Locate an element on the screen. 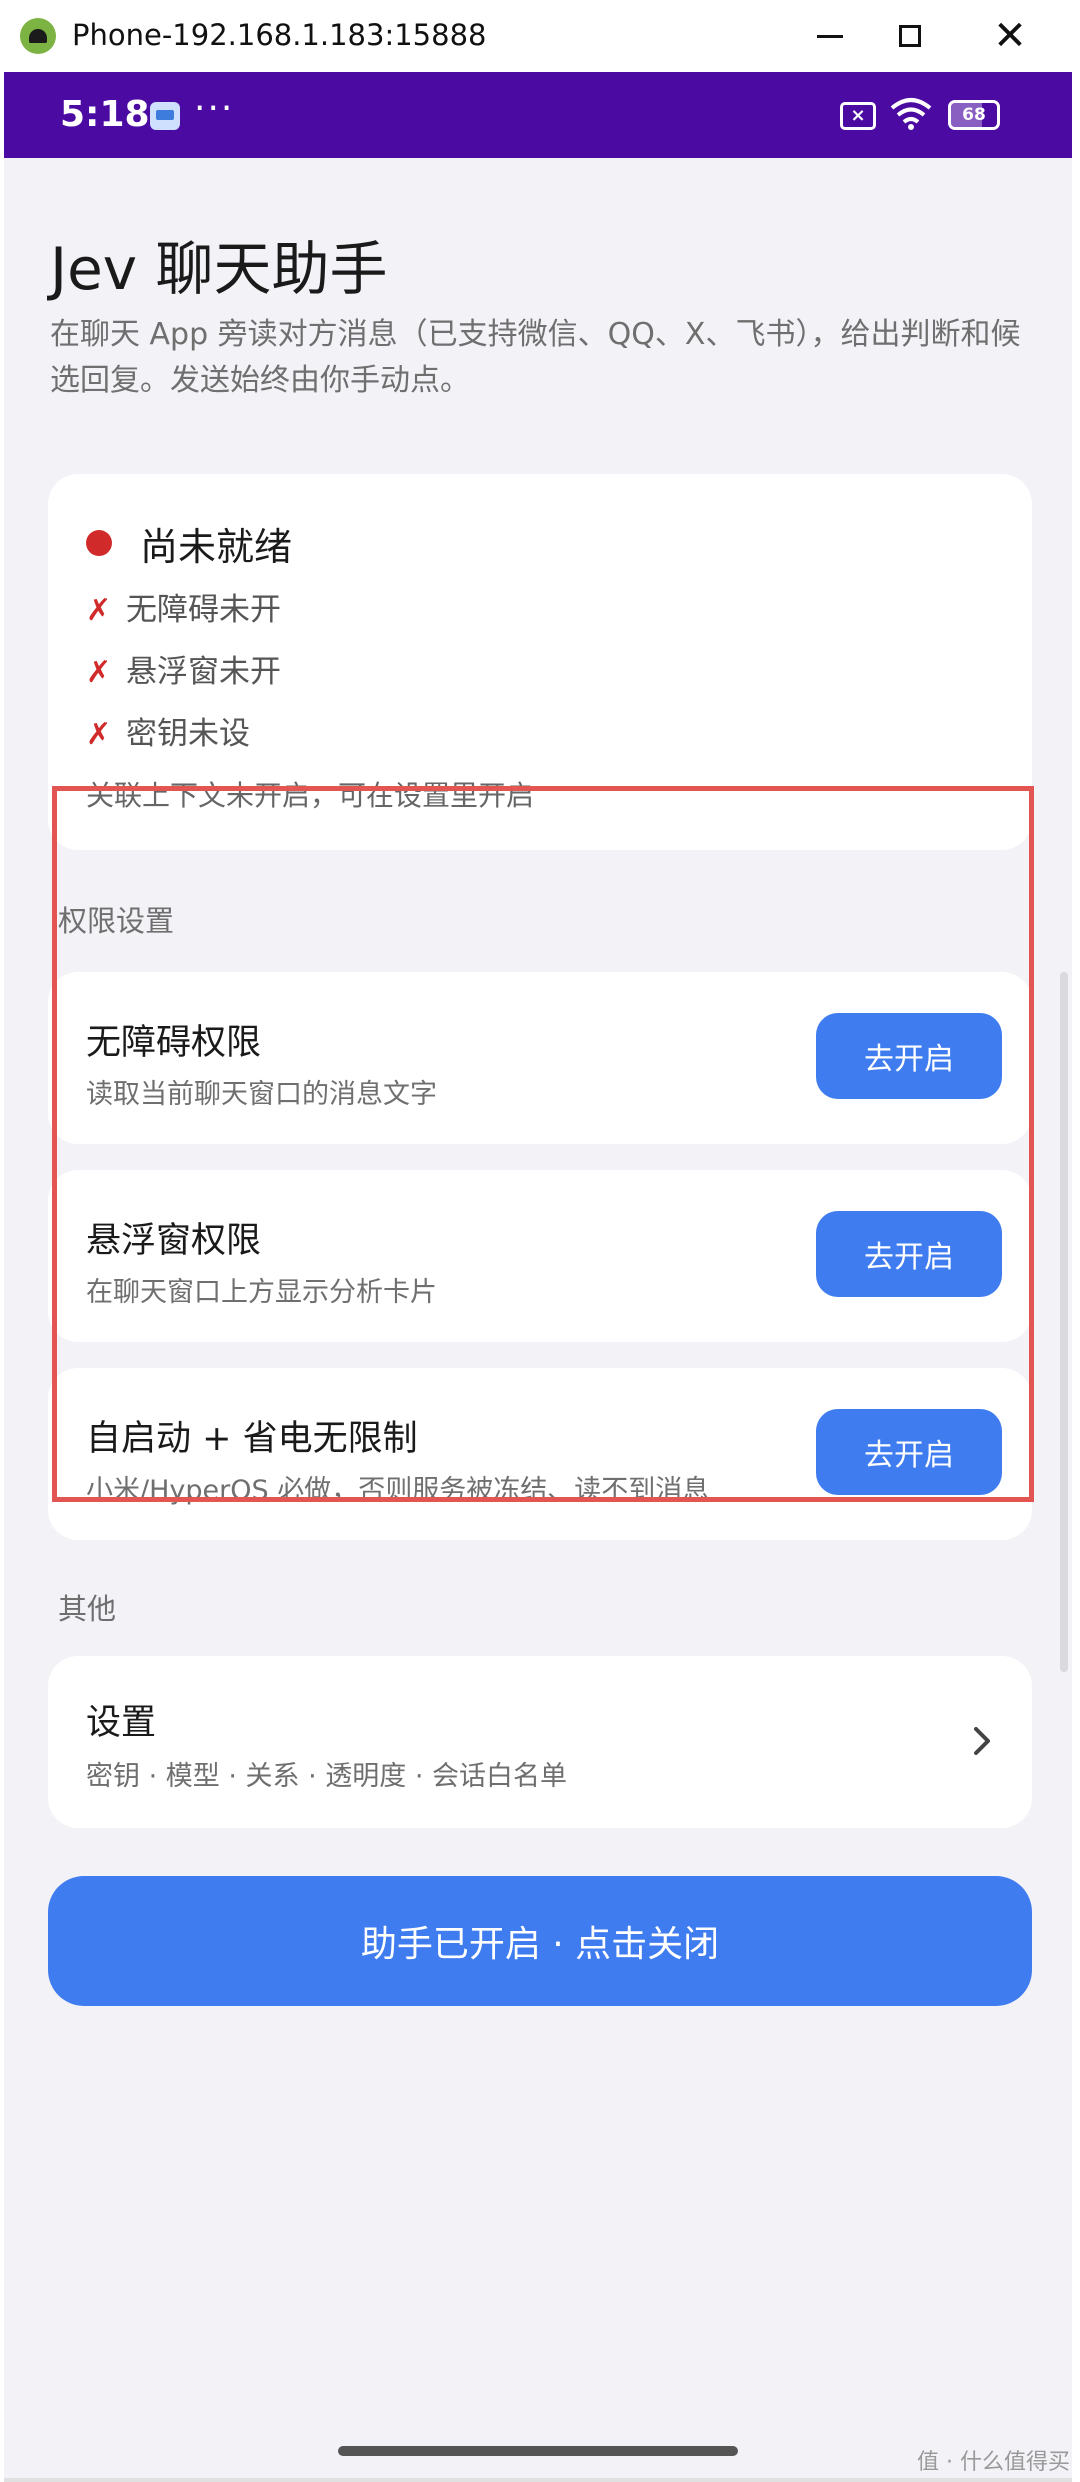  check-item-accessibility: ✗ 无障碍未开 is located at coordinates (183, 606).